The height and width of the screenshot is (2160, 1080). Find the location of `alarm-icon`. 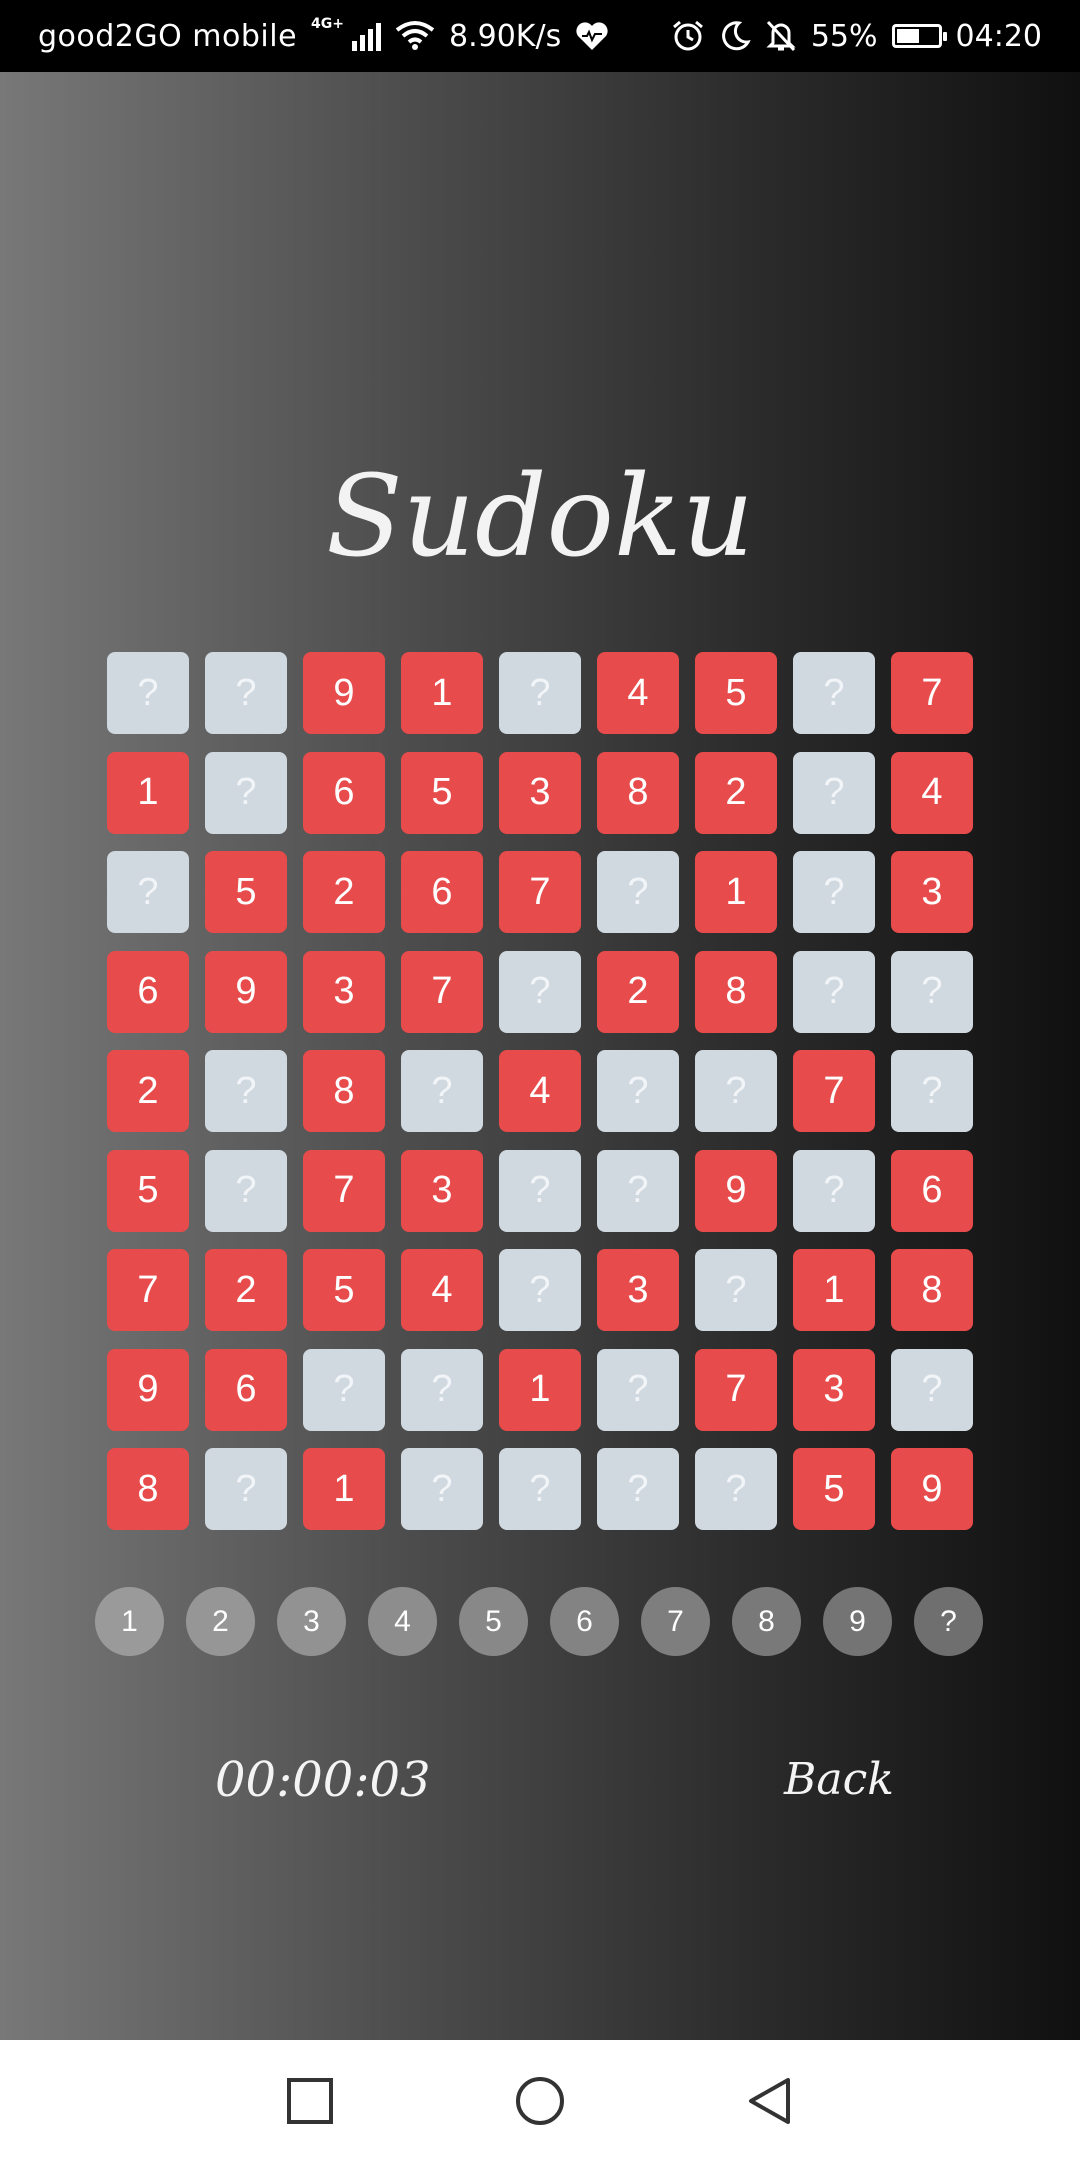

alarm-icon is located at coordinates (688, 36).